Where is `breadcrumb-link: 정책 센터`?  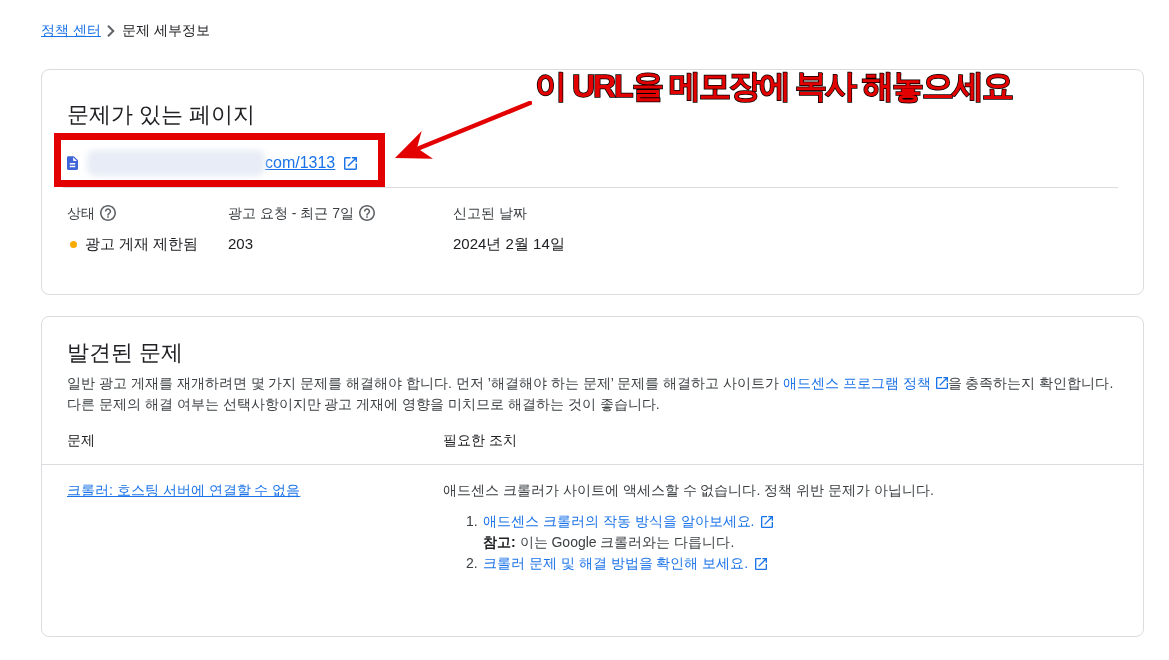
breadcrumb-link: 정책 센터 is located at coordinates (71, 31).